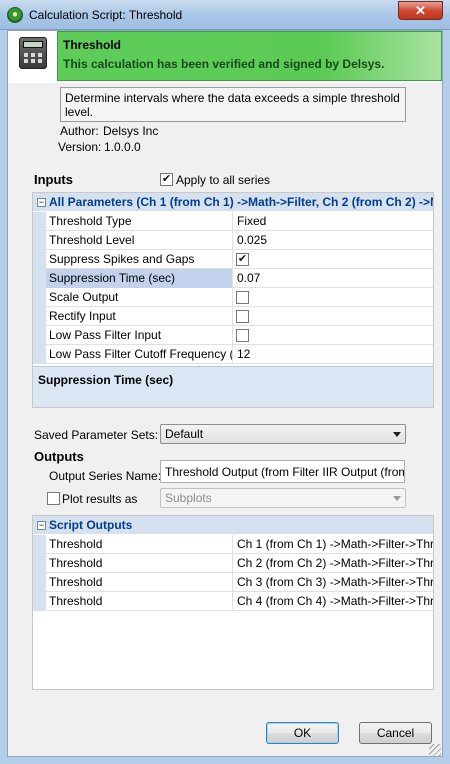 Image resolution: width=450 pixels, height=764 pixels. What do you see at coordinates (59, 456) in the screenshot?
I see `outputs-heading: Outputs` at bounding box center [59, 456].